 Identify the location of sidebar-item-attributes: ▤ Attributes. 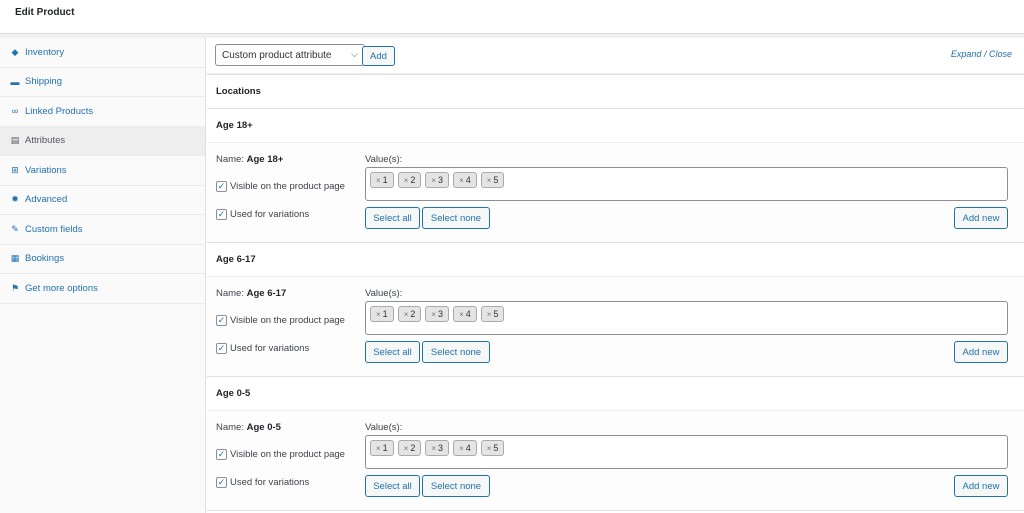
(102, 141).